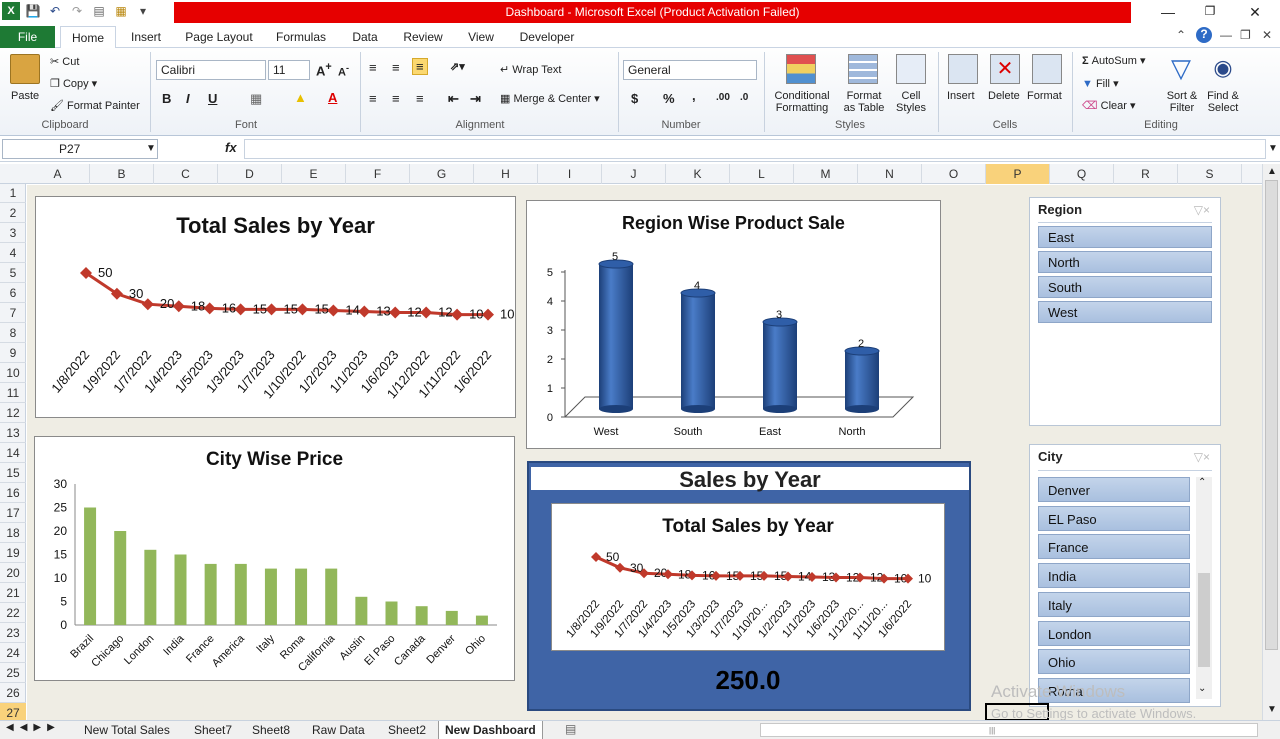 The width and height of the screenshot is (1280, 739). What do you see at coordinates (1114, 518) in the screenshot?
I see `slicer-item-el-paso: EL Paso` at bounding box center [1114, 518].